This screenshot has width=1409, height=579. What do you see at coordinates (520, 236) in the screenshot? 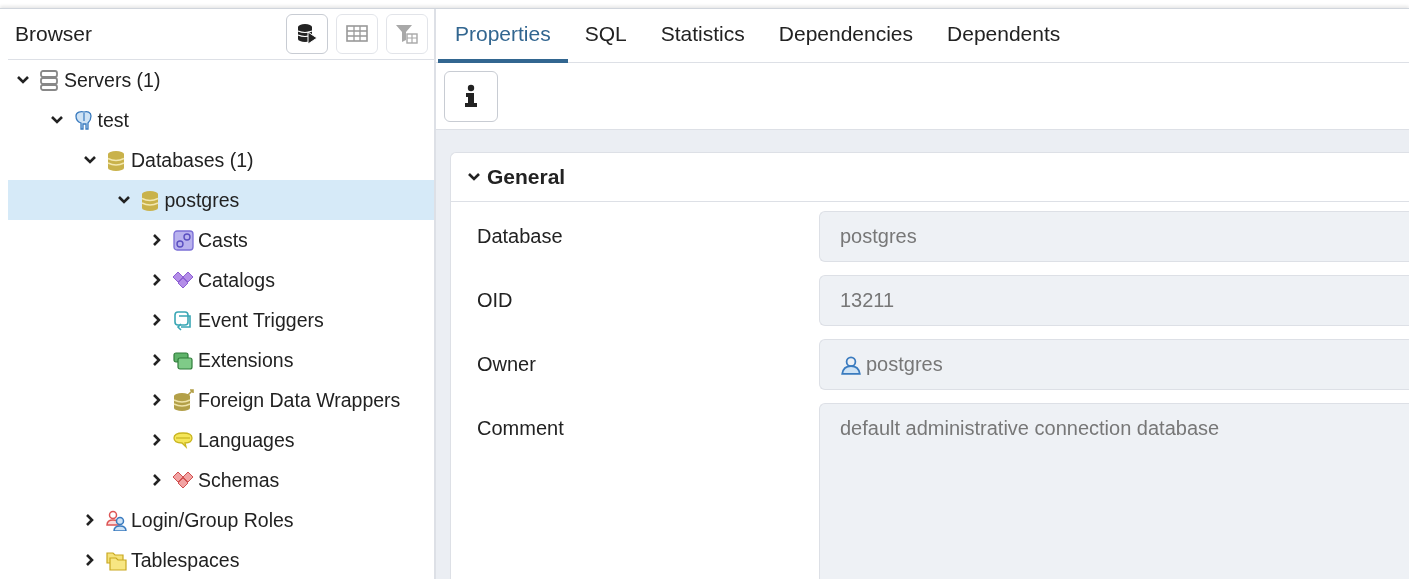
I see `field-label: Database` at bounding box center [520, 236].